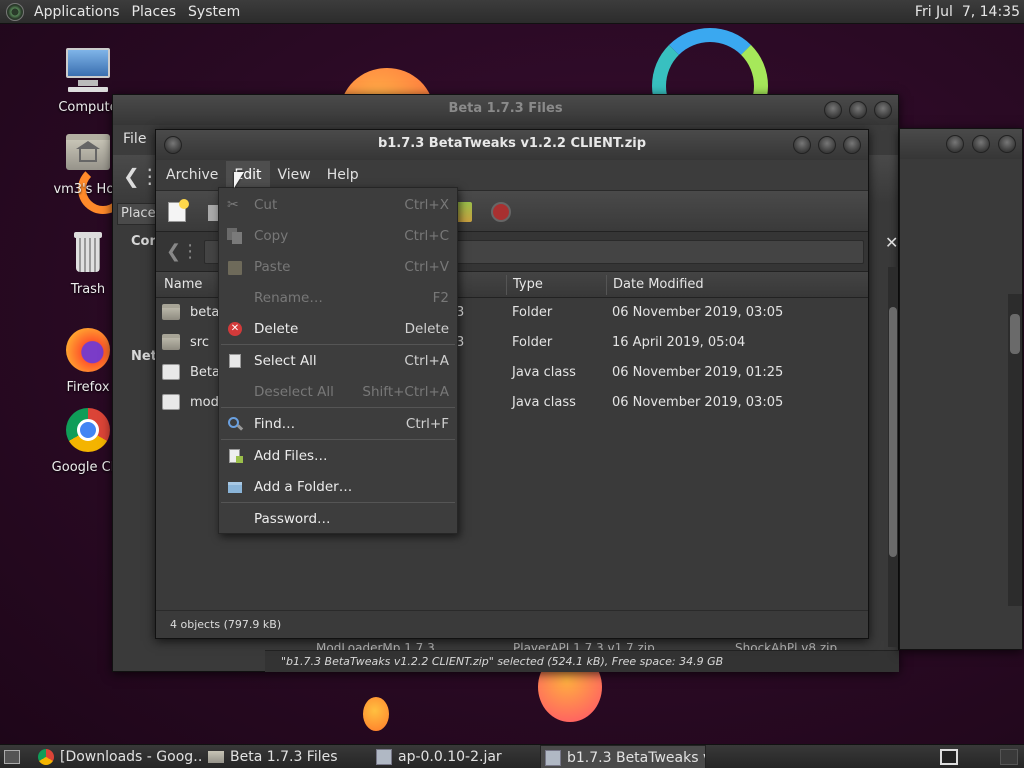 The height and width of the screenshot is (768, 1024). Describe the element at coordinates (698, 372) in the screenshot. I see `row-date: 06 November 2019, 01:25` at that location.